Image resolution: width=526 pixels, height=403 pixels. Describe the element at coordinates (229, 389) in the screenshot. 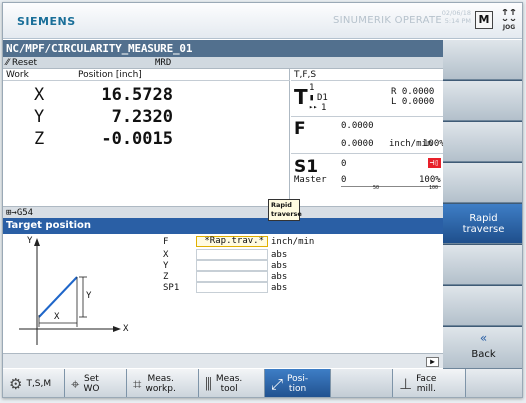

I see `softkey-label: tool` at that location.